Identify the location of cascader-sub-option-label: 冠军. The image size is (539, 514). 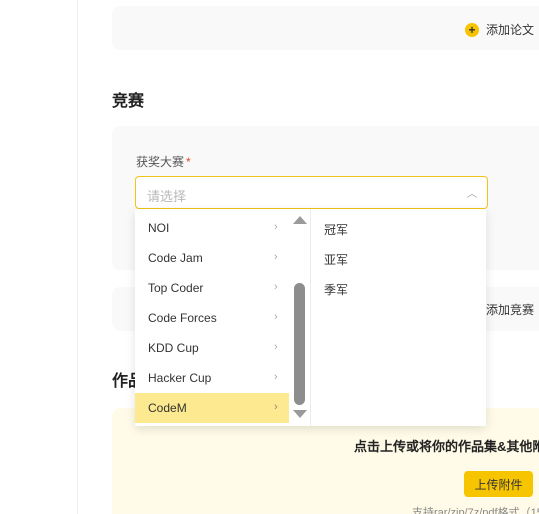
(336, 230).